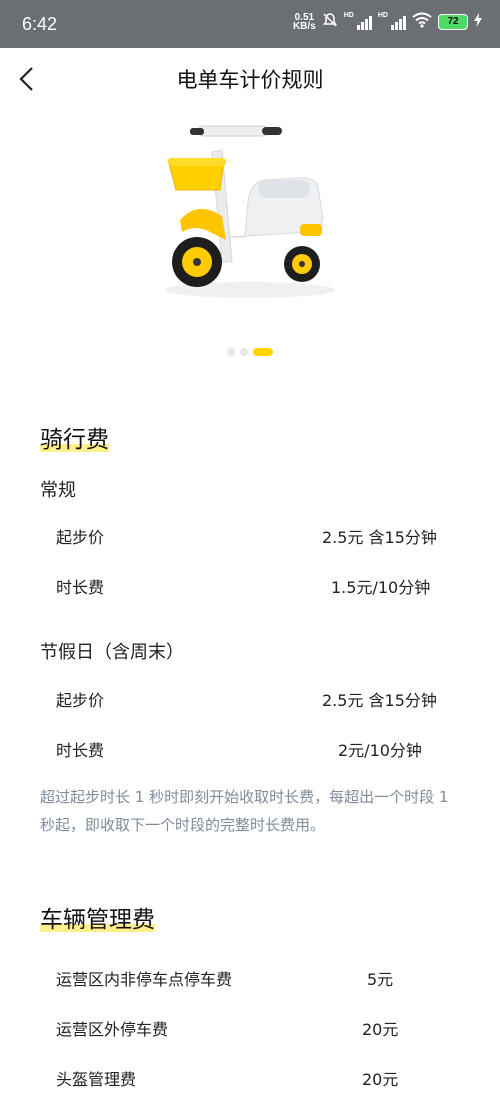 This screenshot has height=1097, width=500. What do you see at coordinates (330, 21) in the screenshot?
I see `mute-bell-icon` at bounding box center [330, 21].